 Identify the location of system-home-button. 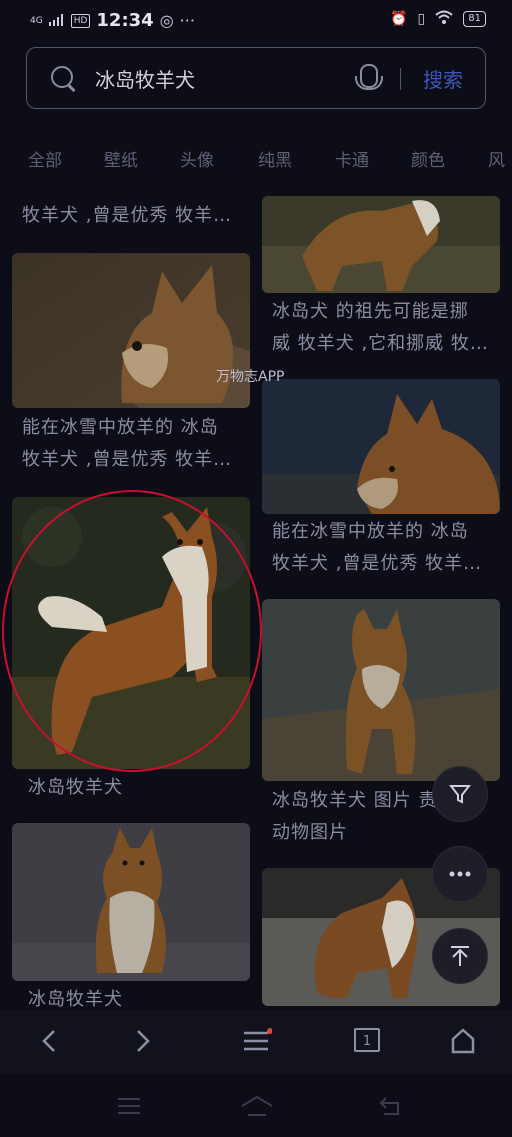
(257, 1108).